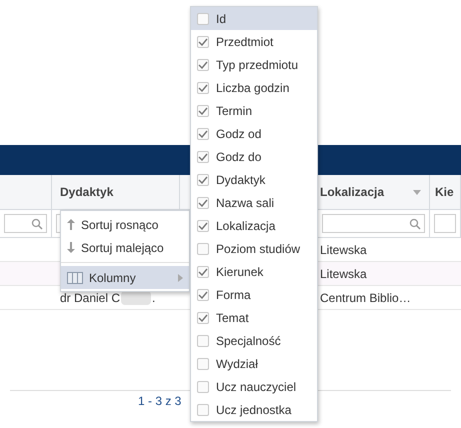  Describe the element at coordinates (444, 192) in the screenshot. I see `column-header: Kie` at that location.